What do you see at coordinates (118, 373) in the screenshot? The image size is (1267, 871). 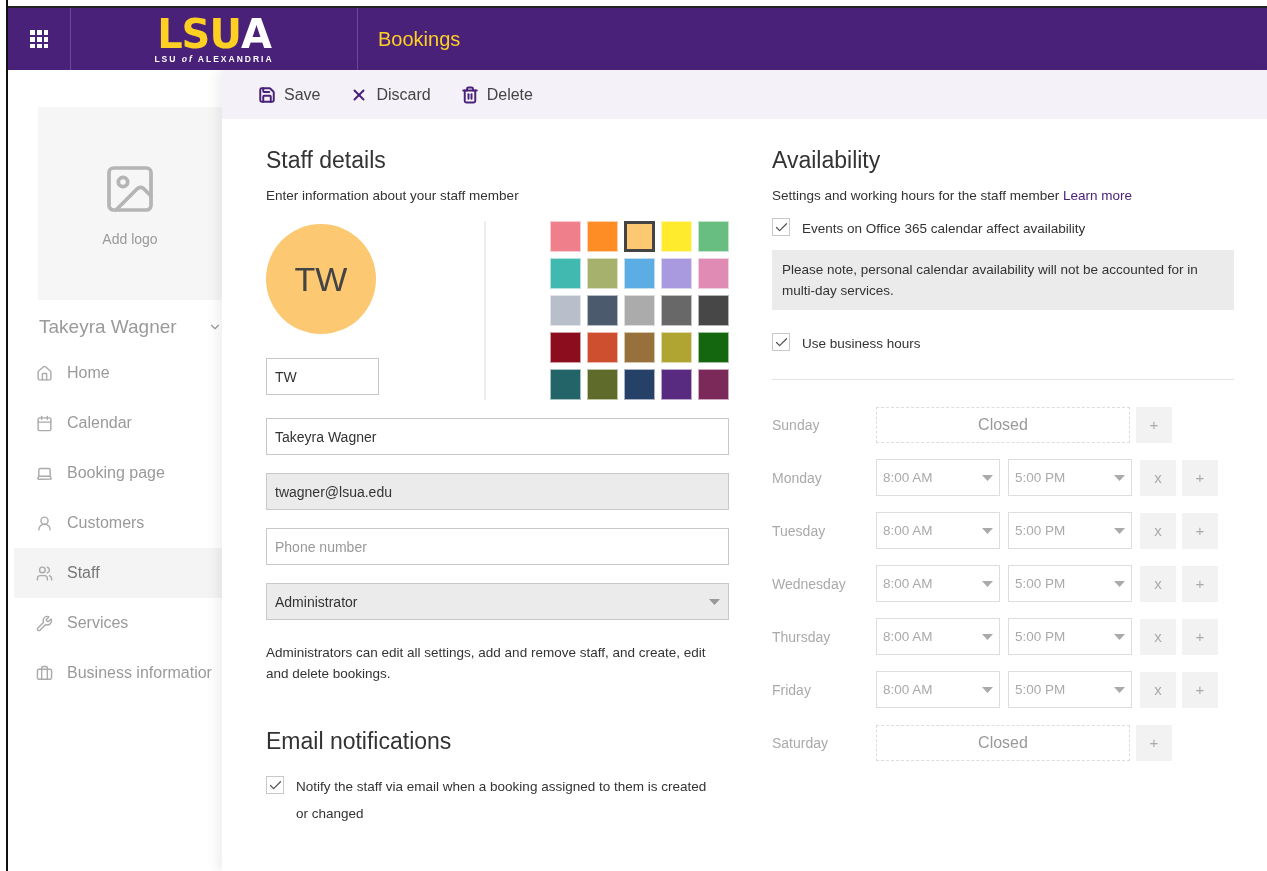 I see `nav-item: Home` at bounding box center [118, 373].